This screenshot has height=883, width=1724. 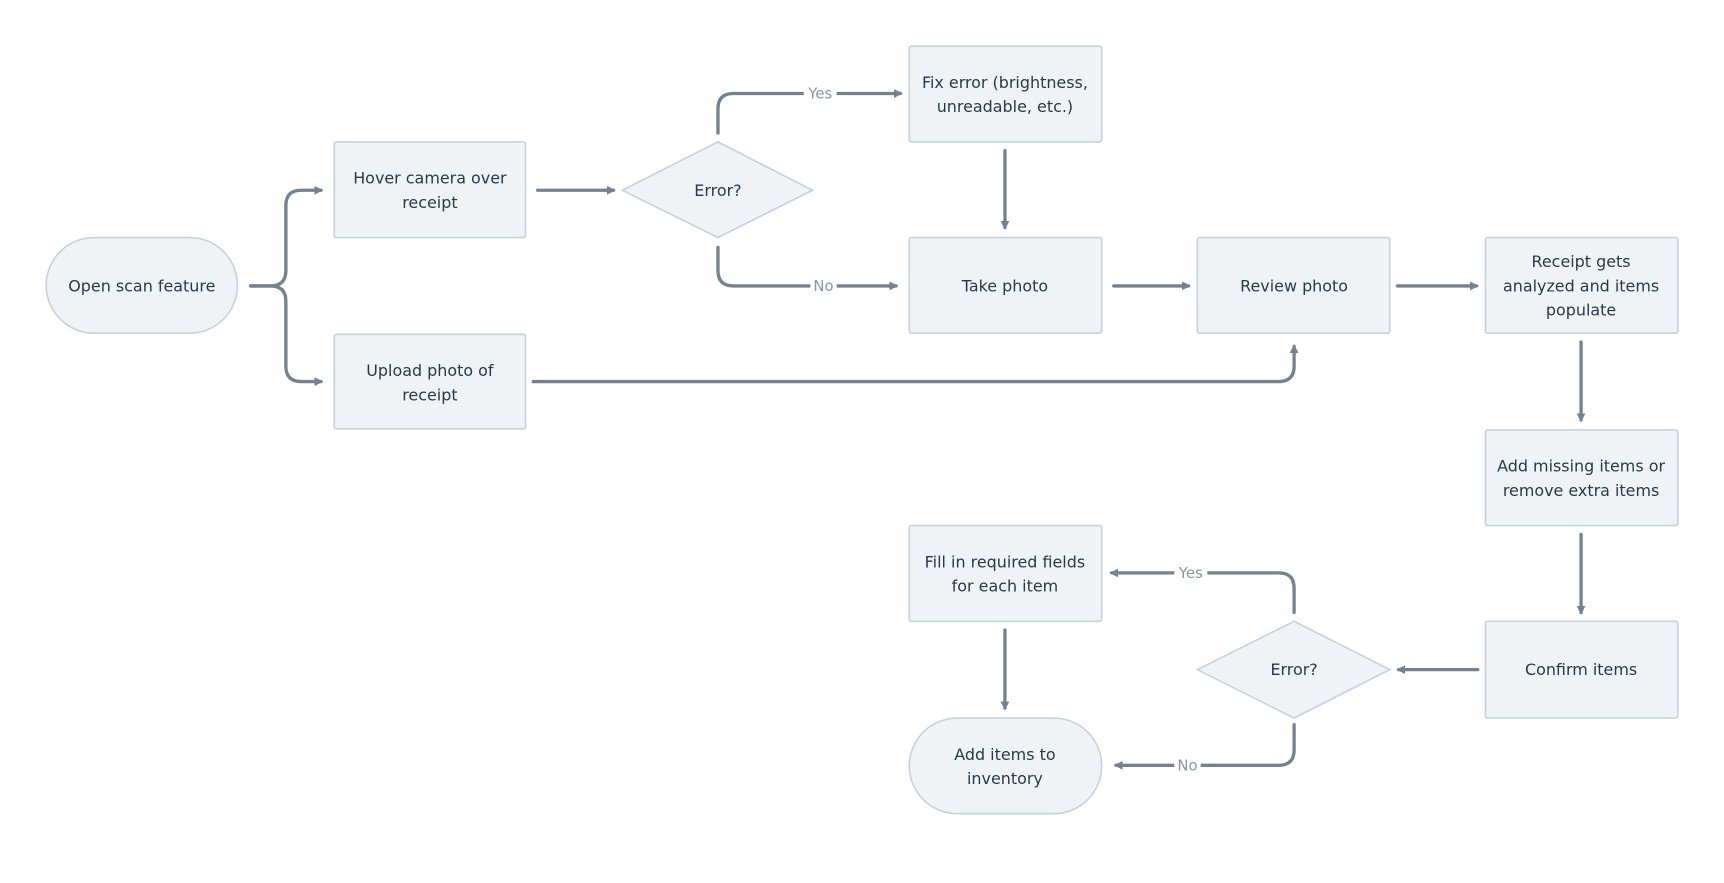 What do you see at coordinates (430, 178) in the screenshot?
I see `svg-text: Hover camera over` at bounding box center [430, 178].